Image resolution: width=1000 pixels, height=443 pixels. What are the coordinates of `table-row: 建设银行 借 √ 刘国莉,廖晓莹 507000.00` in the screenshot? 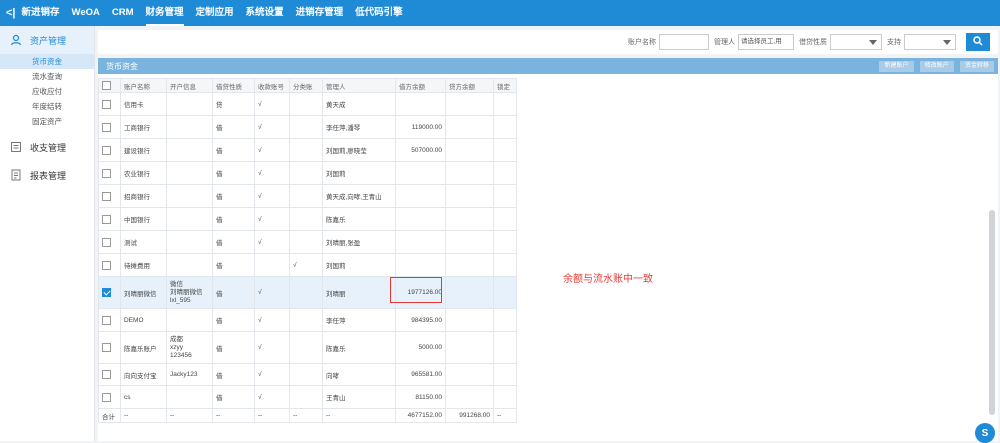 It's located at (307, 150).